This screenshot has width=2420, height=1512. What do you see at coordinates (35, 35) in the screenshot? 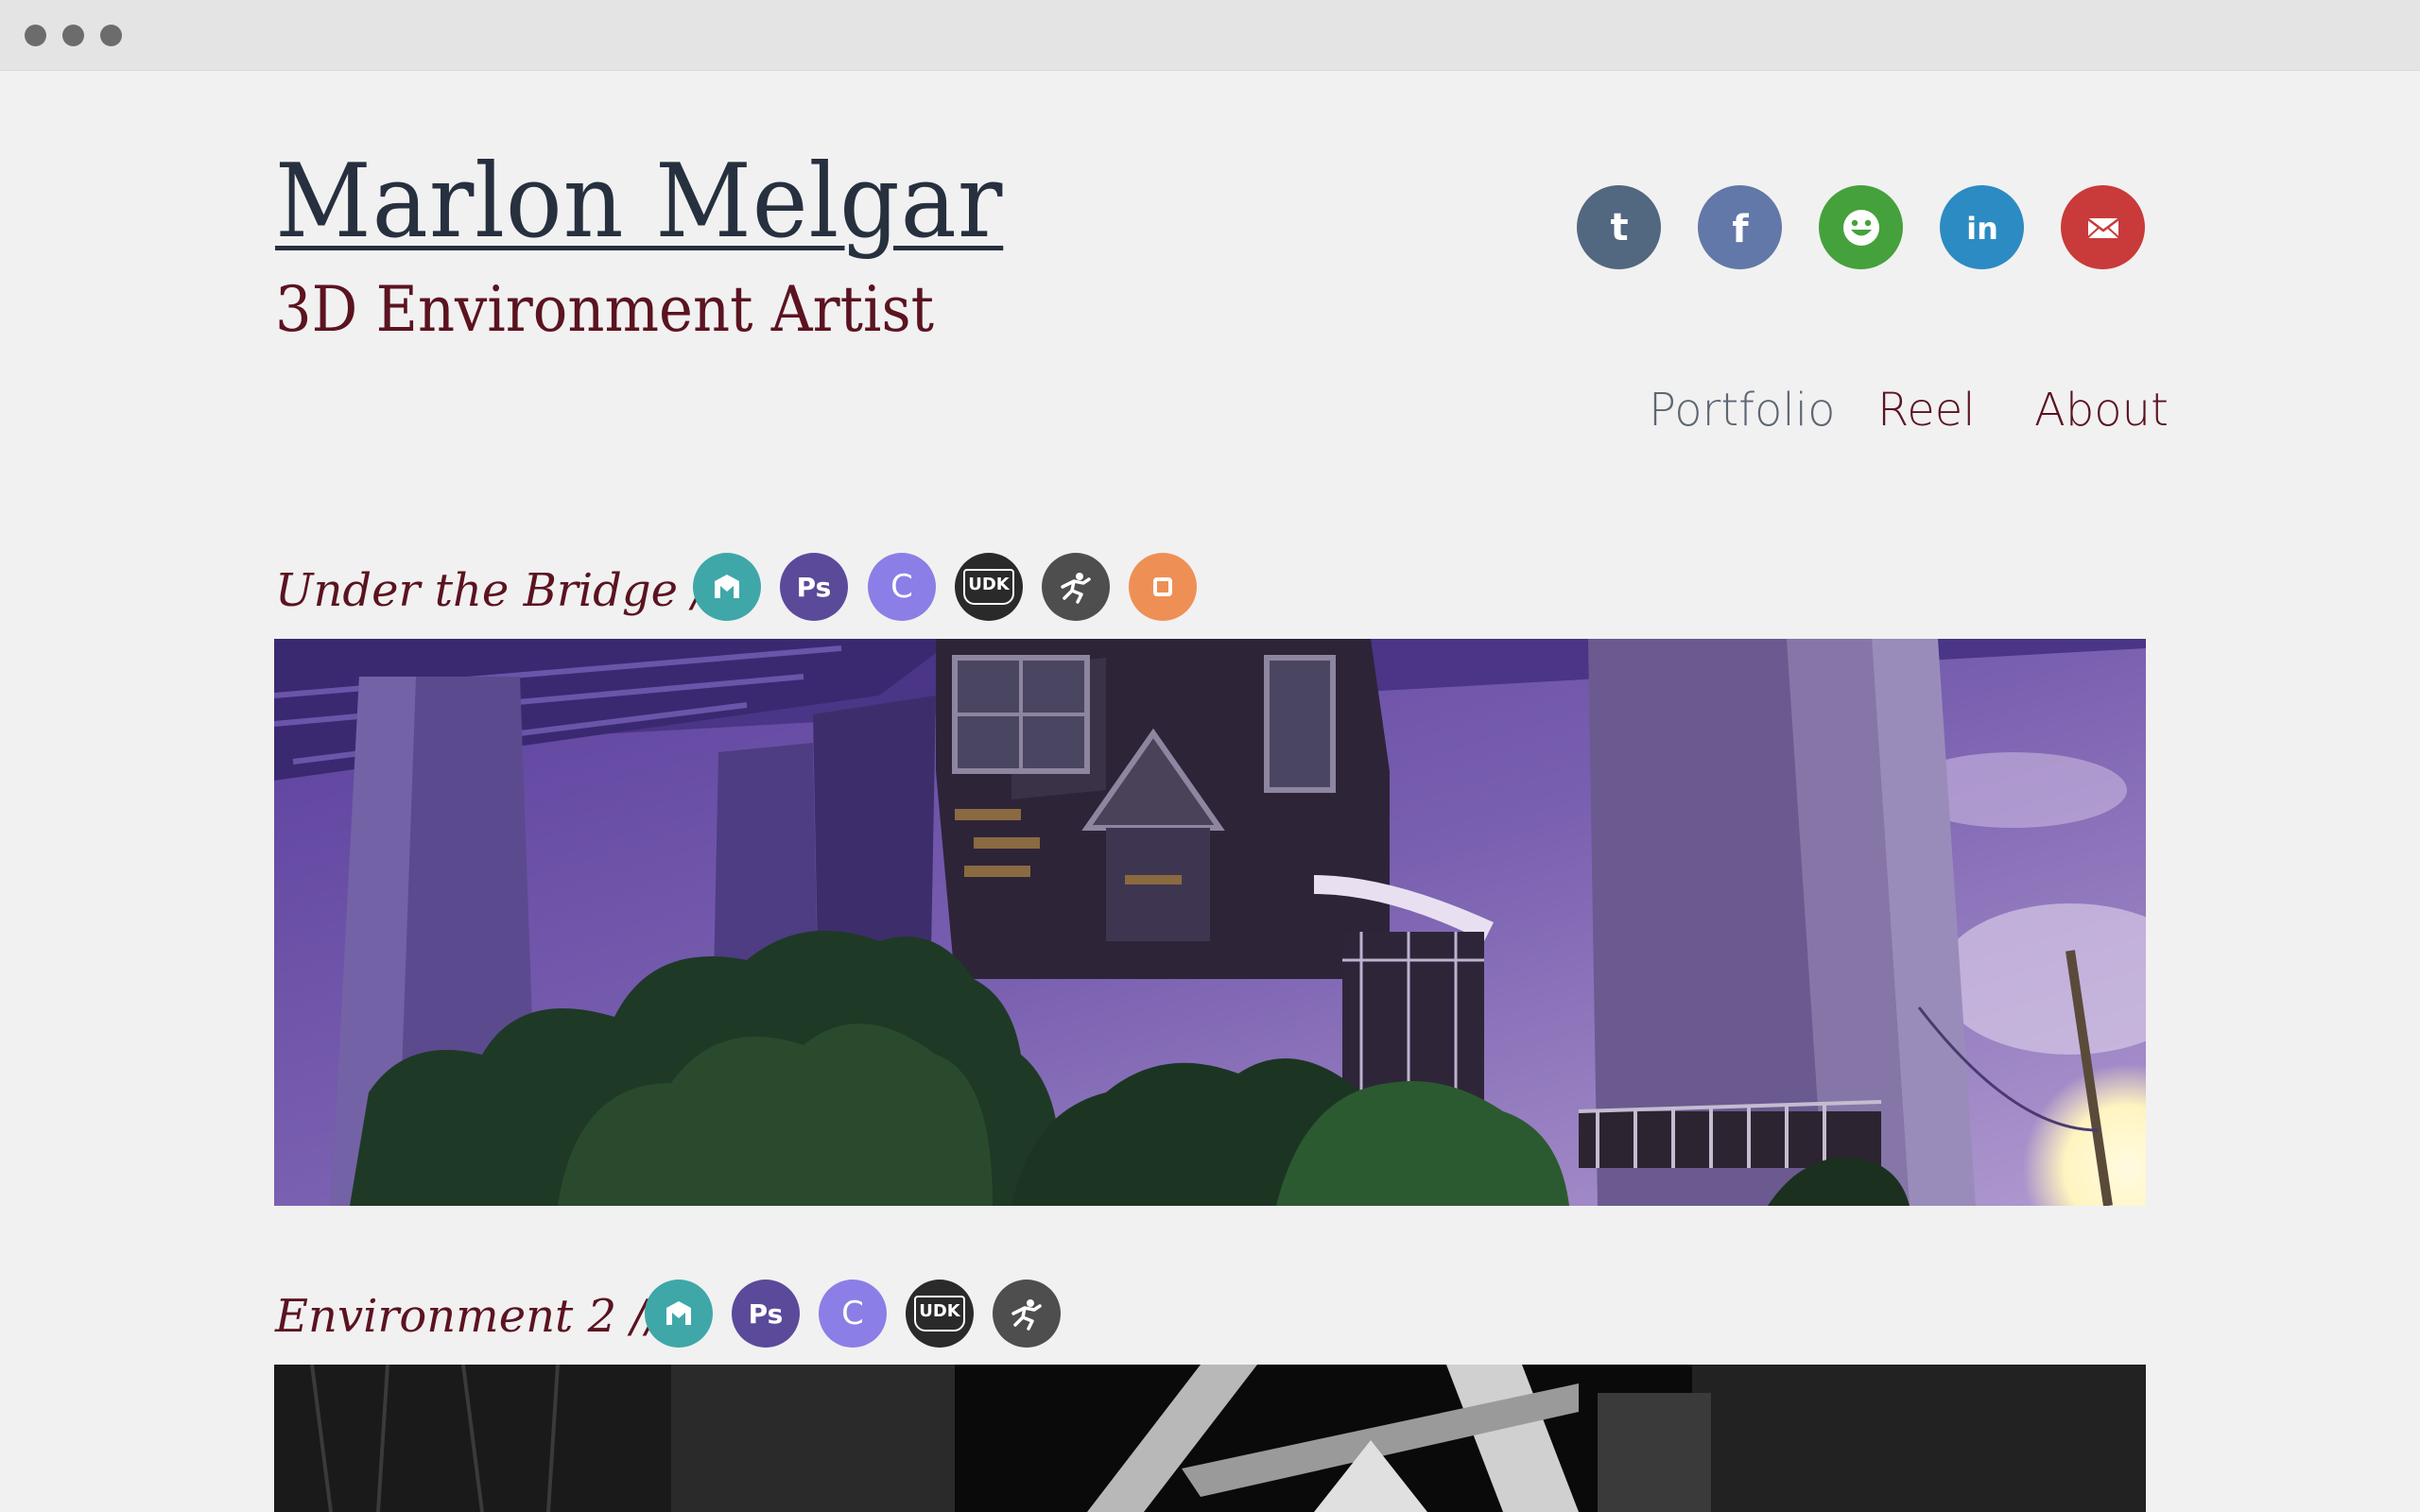
I see `window-close-dot` at bounding box center [35, 35].